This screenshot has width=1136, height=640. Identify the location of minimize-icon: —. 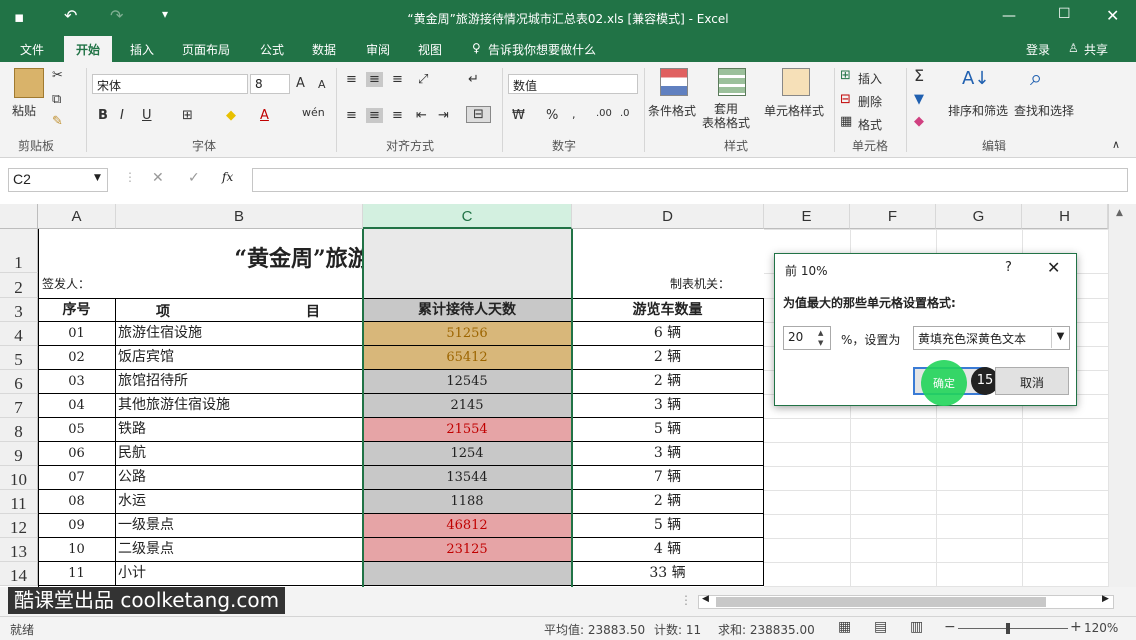
(1009, 16).